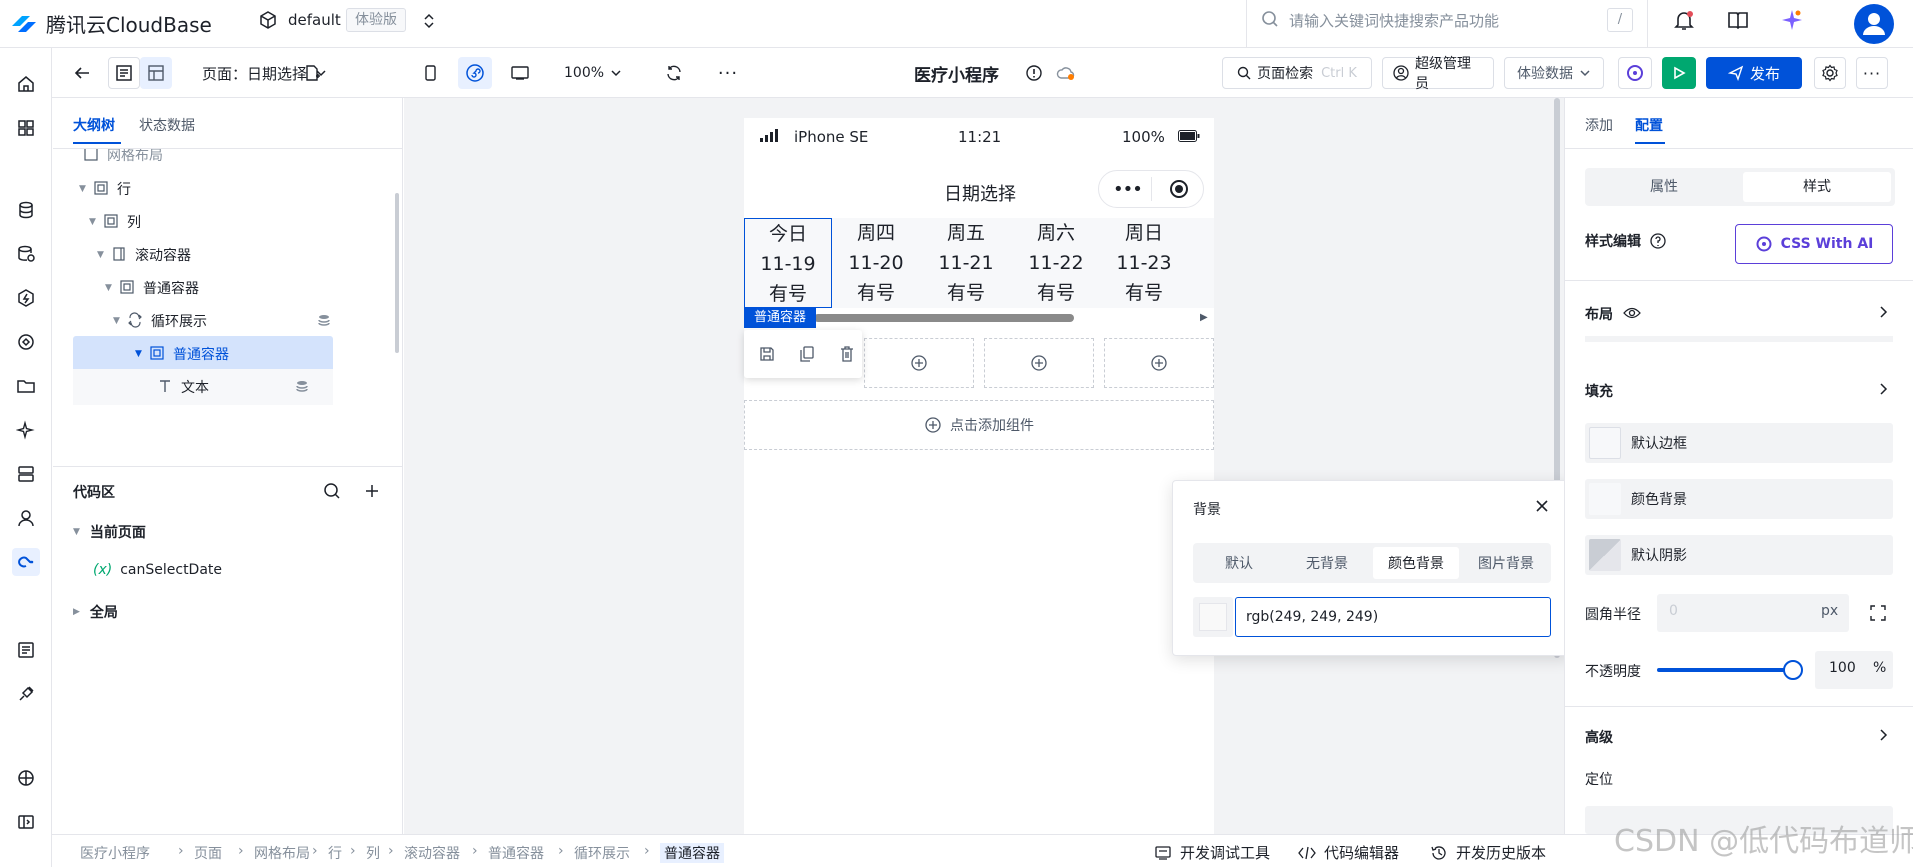 The image size is (1913, 867). What do you see at coordinates (26, 342) in the screenshot?
I see `workflow-icon` at bounding box center [26, 342].